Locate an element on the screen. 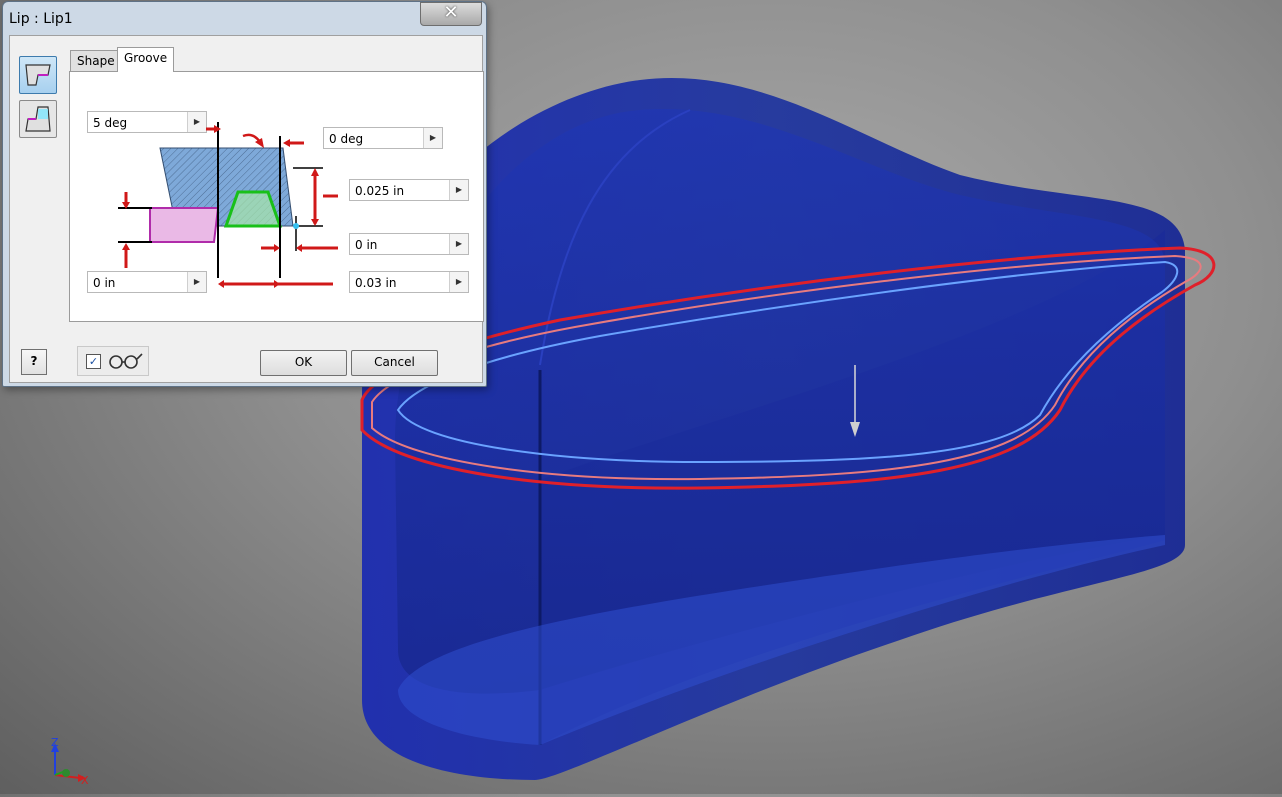 The height and width of the screenshot is (797, 1282). cancel-button: Cancel is located at coordinates (394, 363).